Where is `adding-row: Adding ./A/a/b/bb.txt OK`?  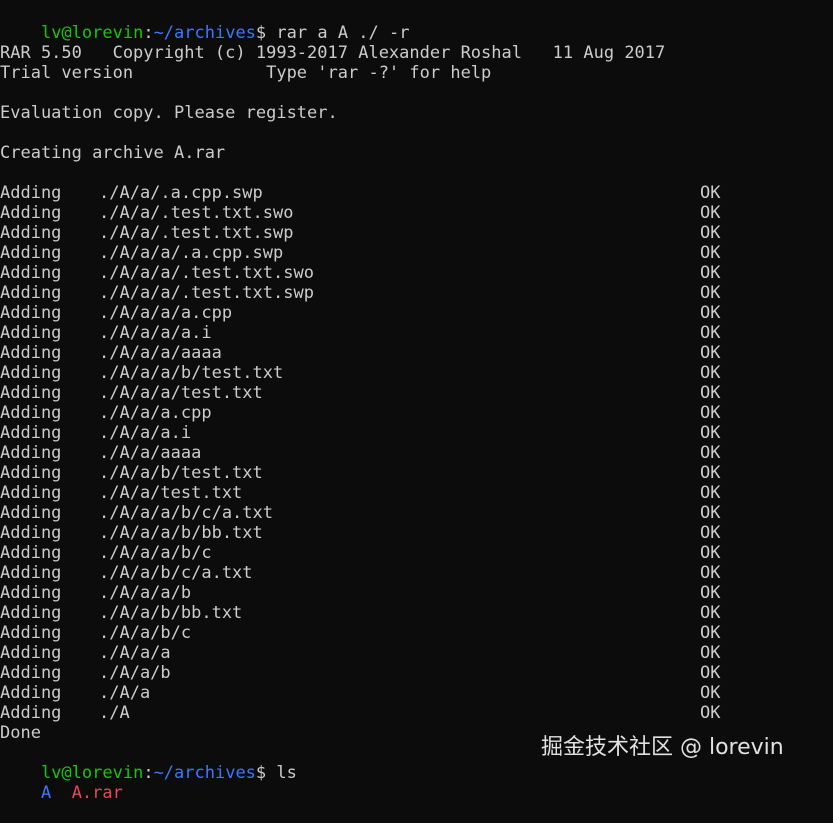
adding-row: Adding ./A/a/b/bb.txt OK is located at coordinates (416, 613).